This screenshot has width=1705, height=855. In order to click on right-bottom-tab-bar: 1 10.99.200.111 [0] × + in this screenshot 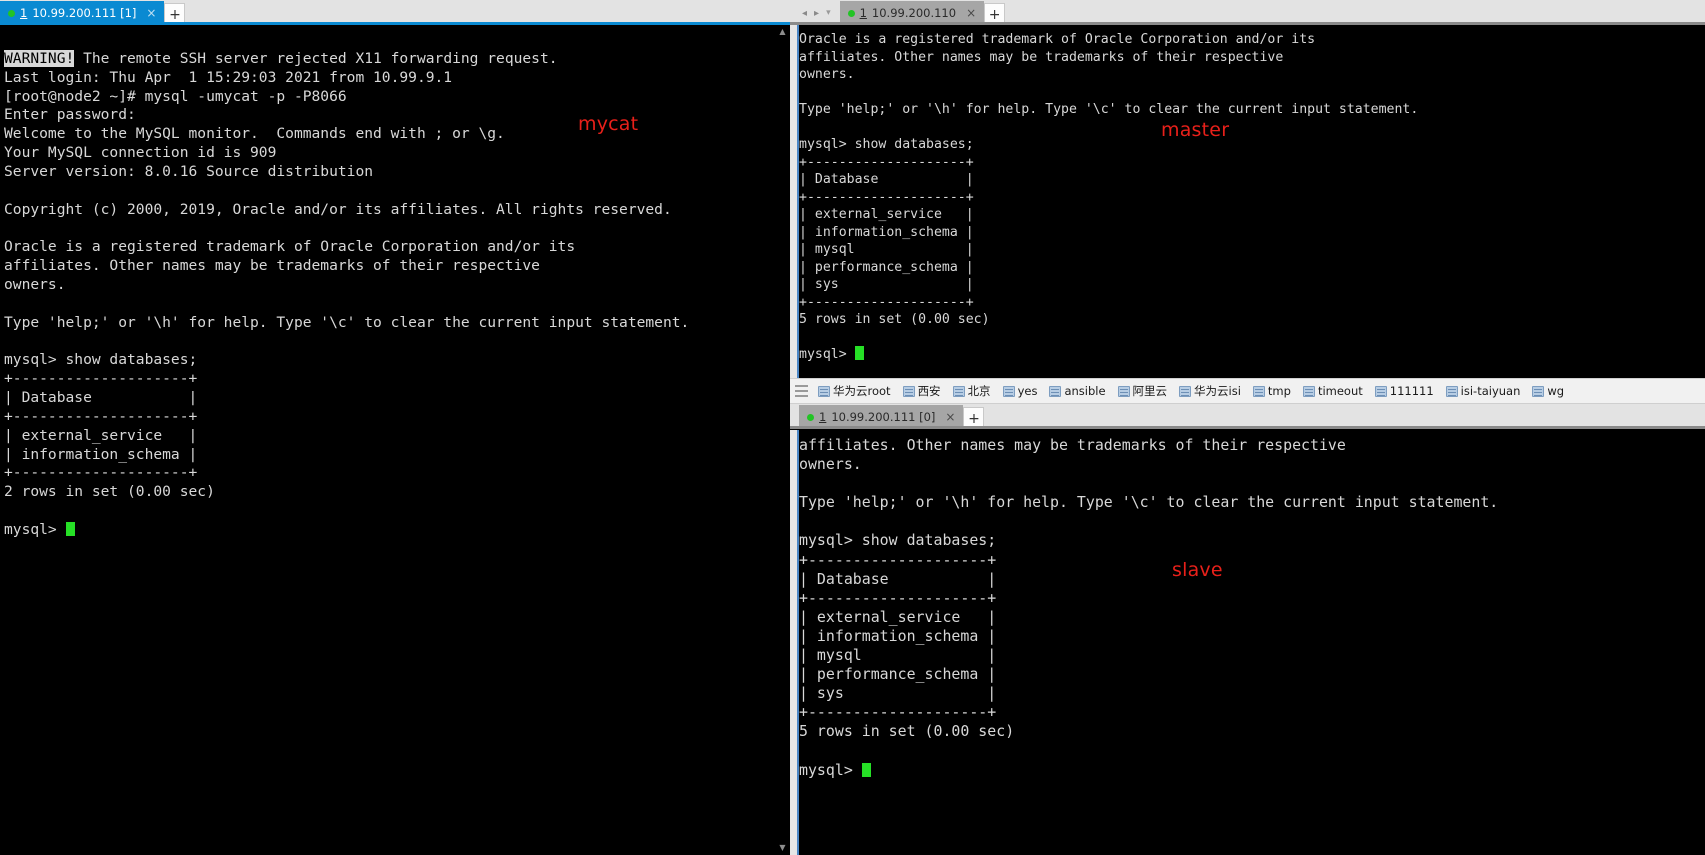, I will do `click(1247, 416)`.